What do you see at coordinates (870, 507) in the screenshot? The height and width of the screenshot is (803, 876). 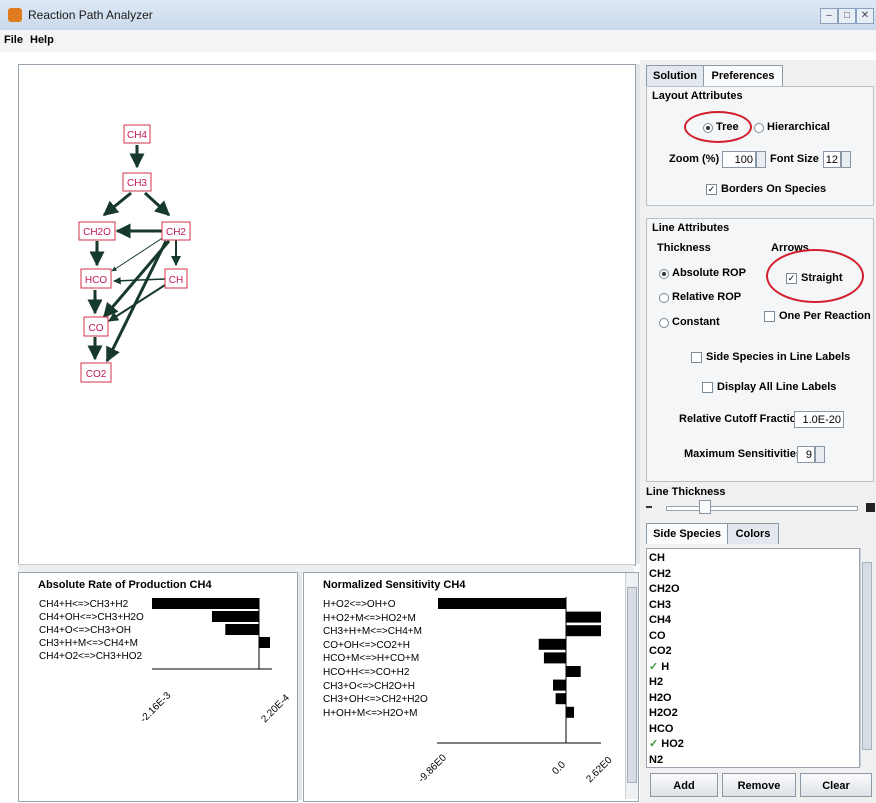 I see `thick-line-icon` at bounding box center [870, 507].